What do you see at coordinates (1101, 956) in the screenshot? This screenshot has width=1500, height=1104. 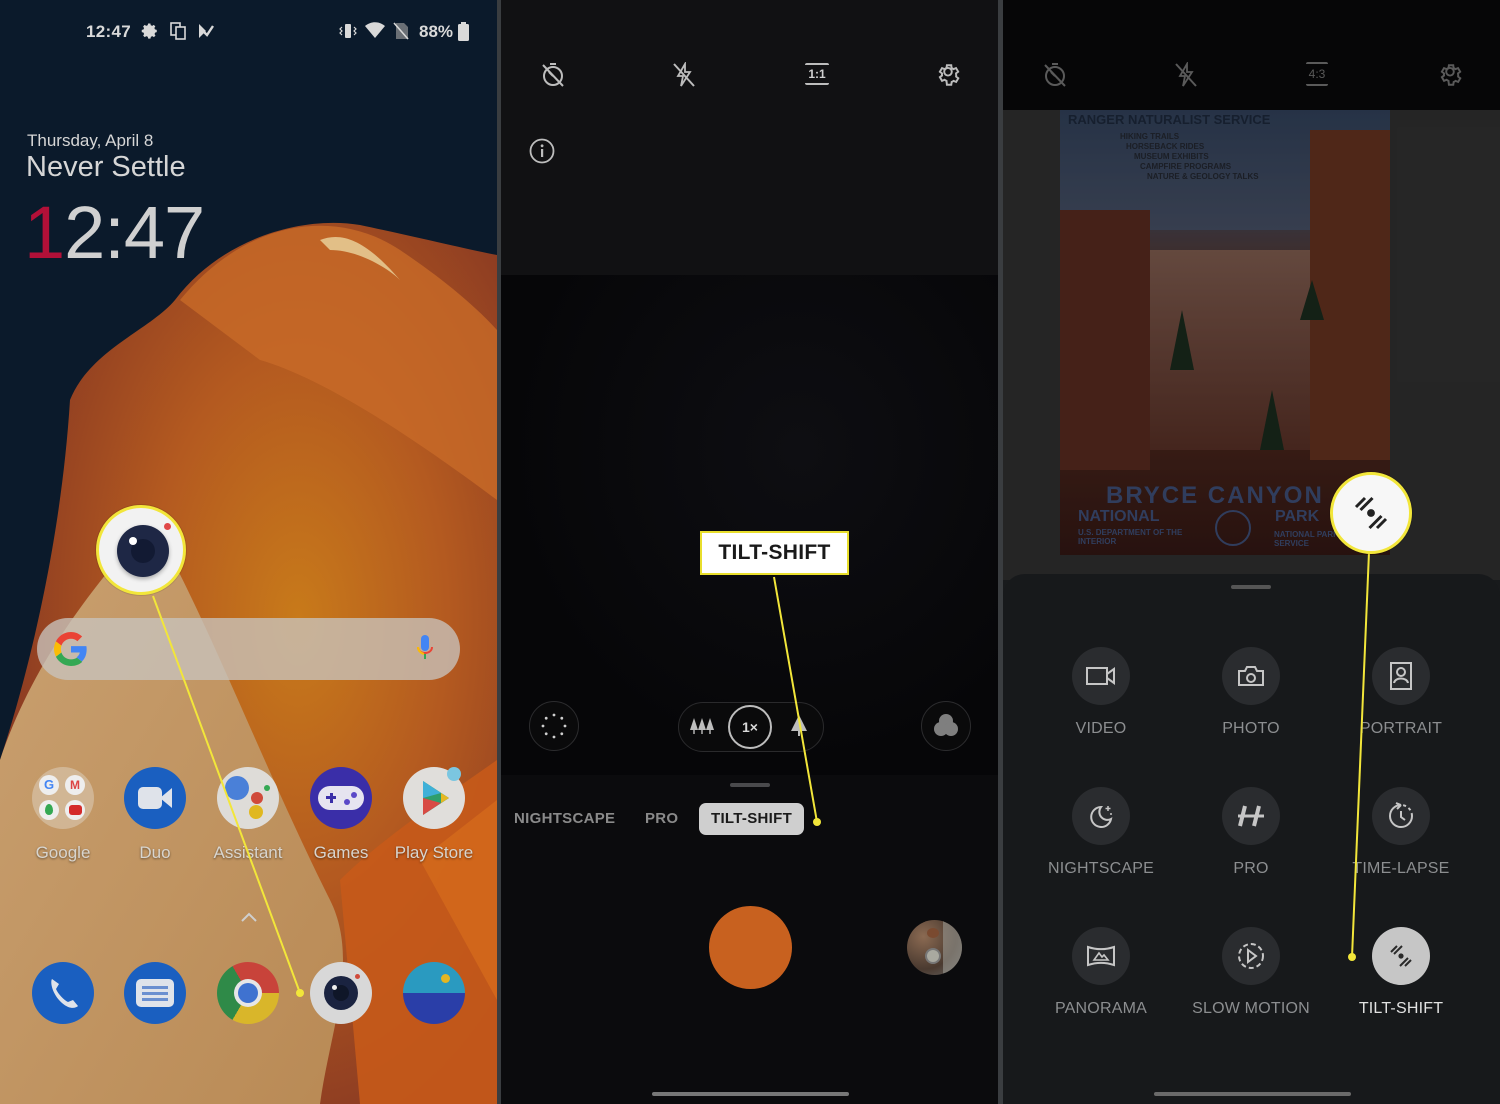 I see `panorama-icon` at bounding box center [1101, 956].